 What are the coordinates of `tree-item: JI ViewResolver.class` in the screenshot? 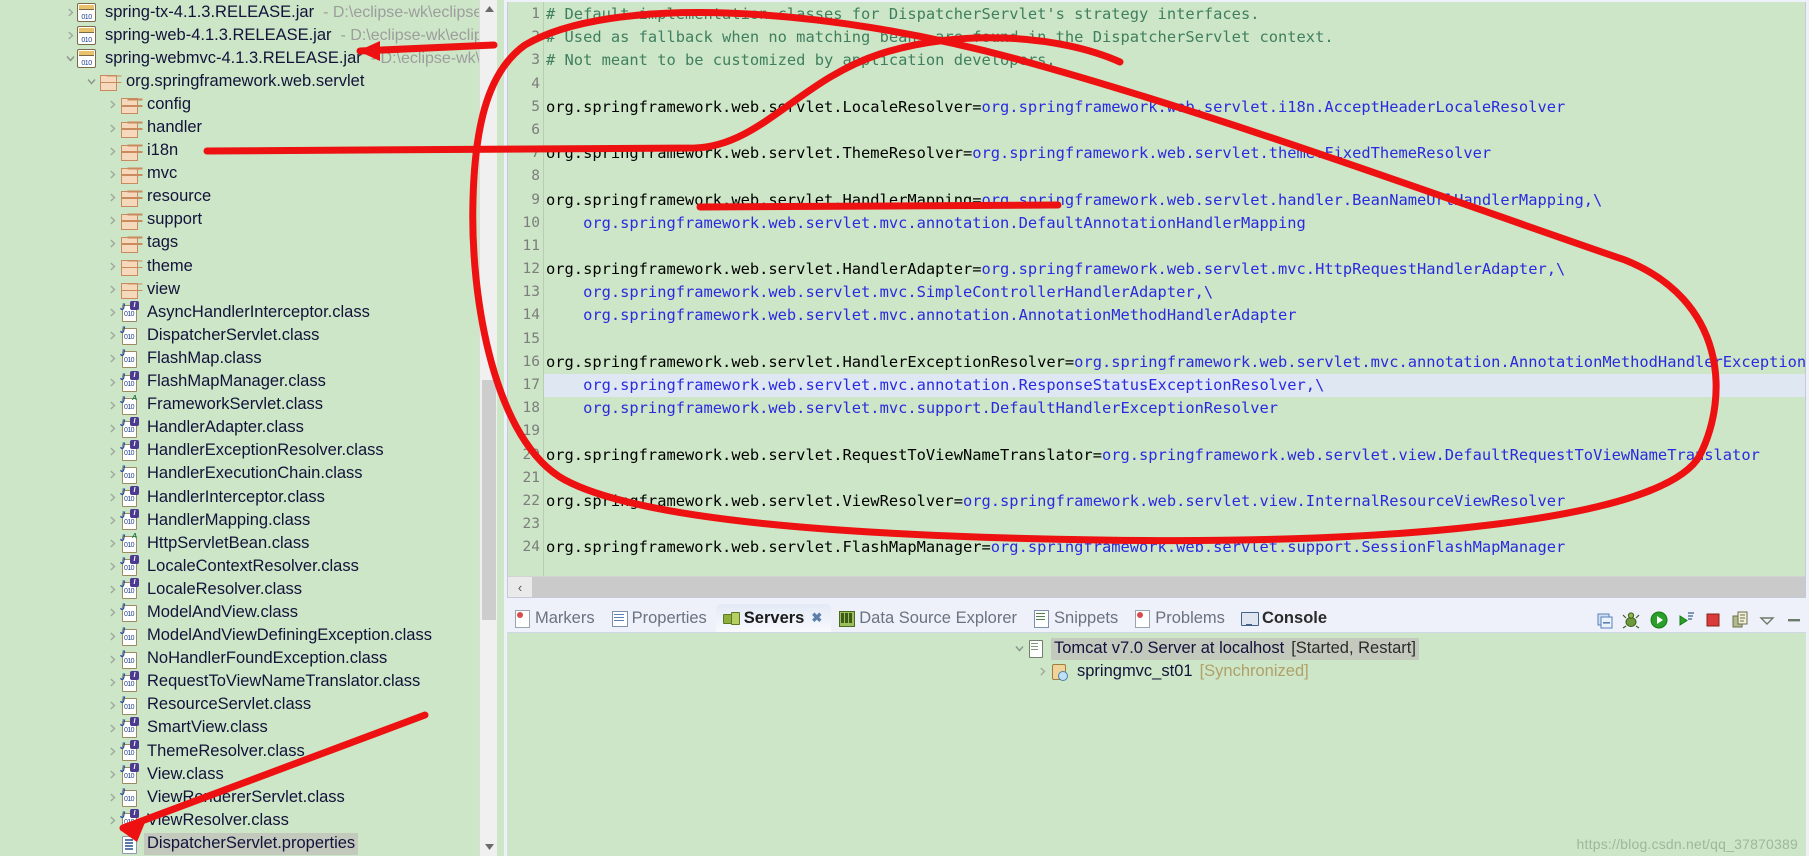 It's located at (248, 820).